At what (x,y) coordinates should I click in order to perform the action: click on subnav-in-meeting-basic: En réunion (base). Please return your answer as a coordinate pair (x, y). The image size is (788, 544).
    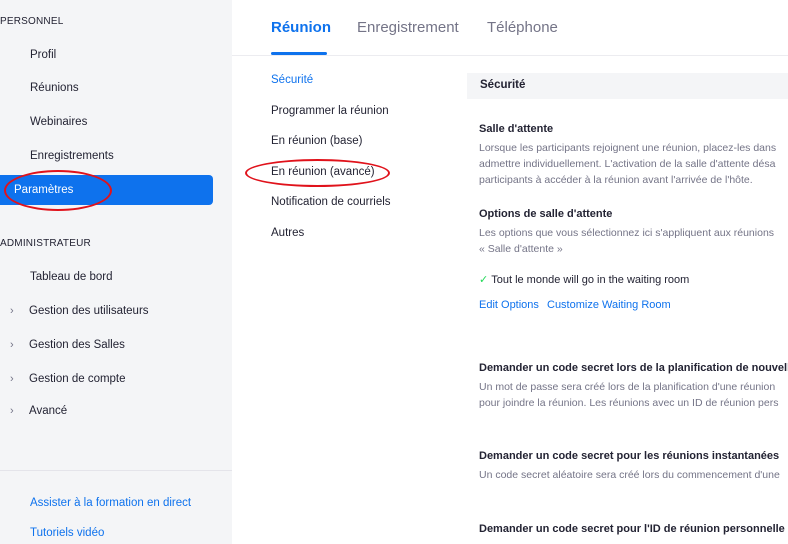
    Looking at the image, I should click on (316, 141).